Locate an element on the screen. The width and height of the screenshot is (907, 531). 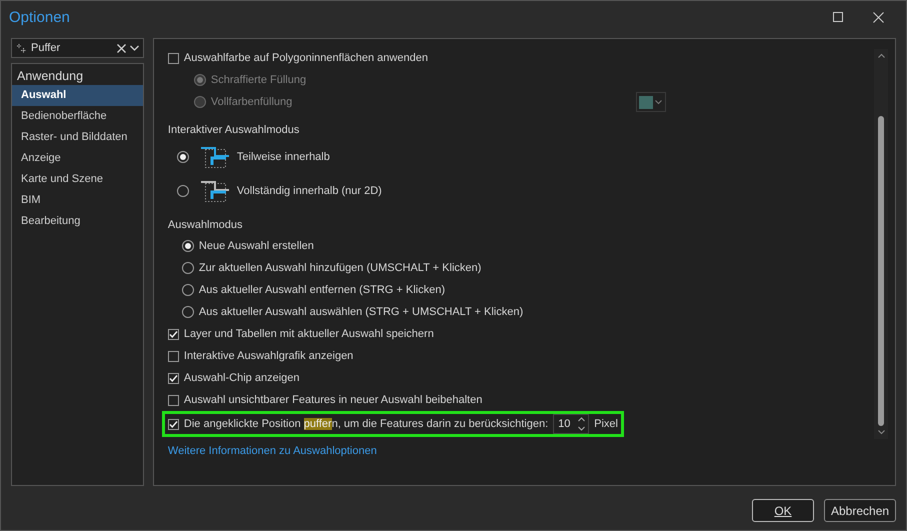
scroll-up-icon is located at coordinates (881, 55).